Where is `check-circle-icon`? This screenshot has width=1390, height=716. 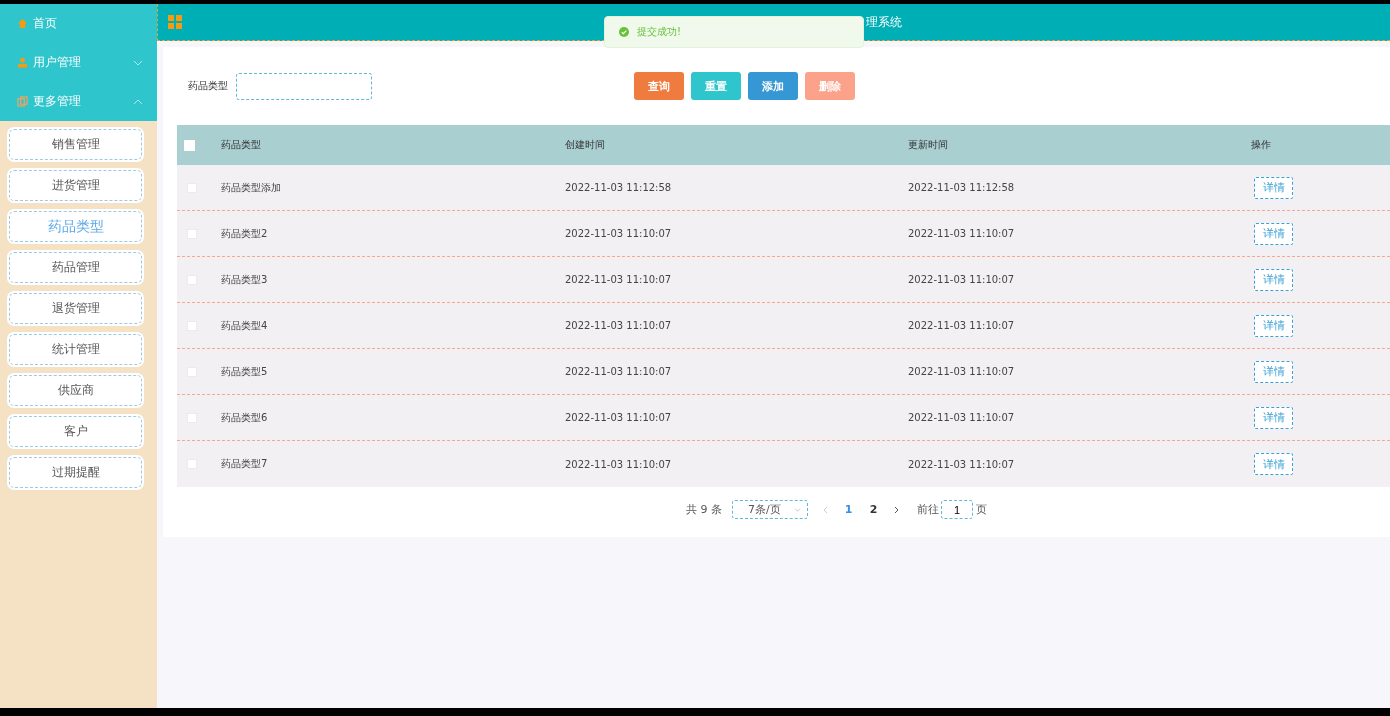 check-circle-icon is located at coordinates (624, 32).